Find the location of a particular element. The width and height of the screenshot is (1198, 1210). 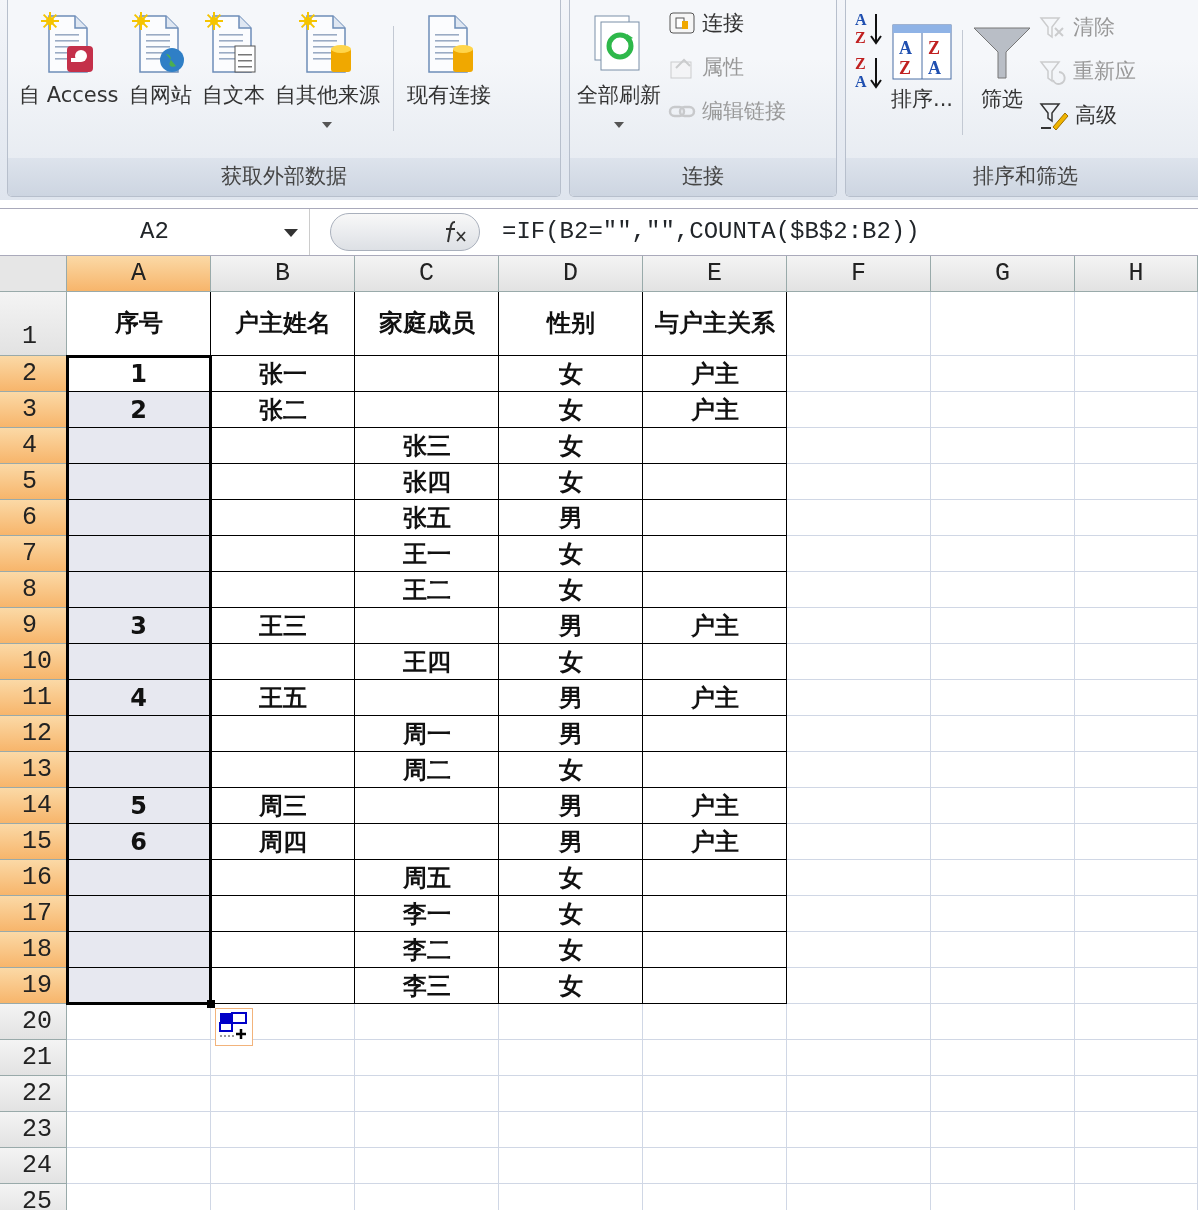

table-cell: 王五 is located at coordinates (283, 698).